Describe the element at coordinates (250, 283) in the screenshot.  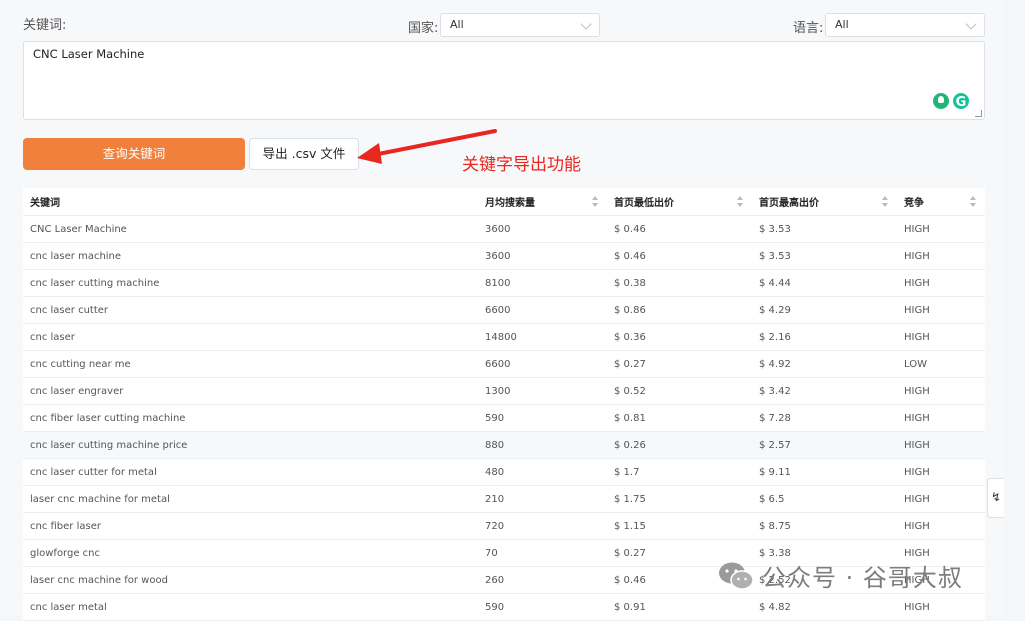
I see `table-cell: cnc laser cutting machine` at that location.